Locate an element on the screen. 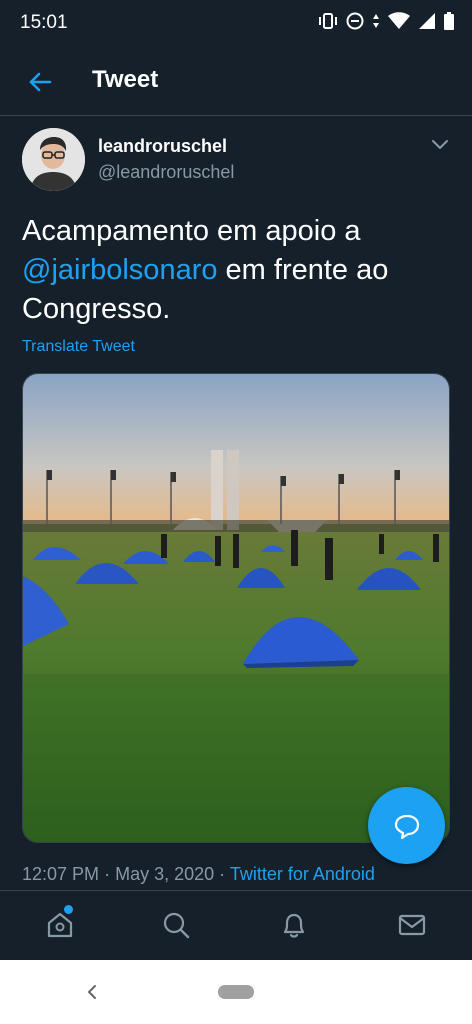 The height and width of the screenshot is (1024, 472). envelope-icon is located at coordinates (412, 925).